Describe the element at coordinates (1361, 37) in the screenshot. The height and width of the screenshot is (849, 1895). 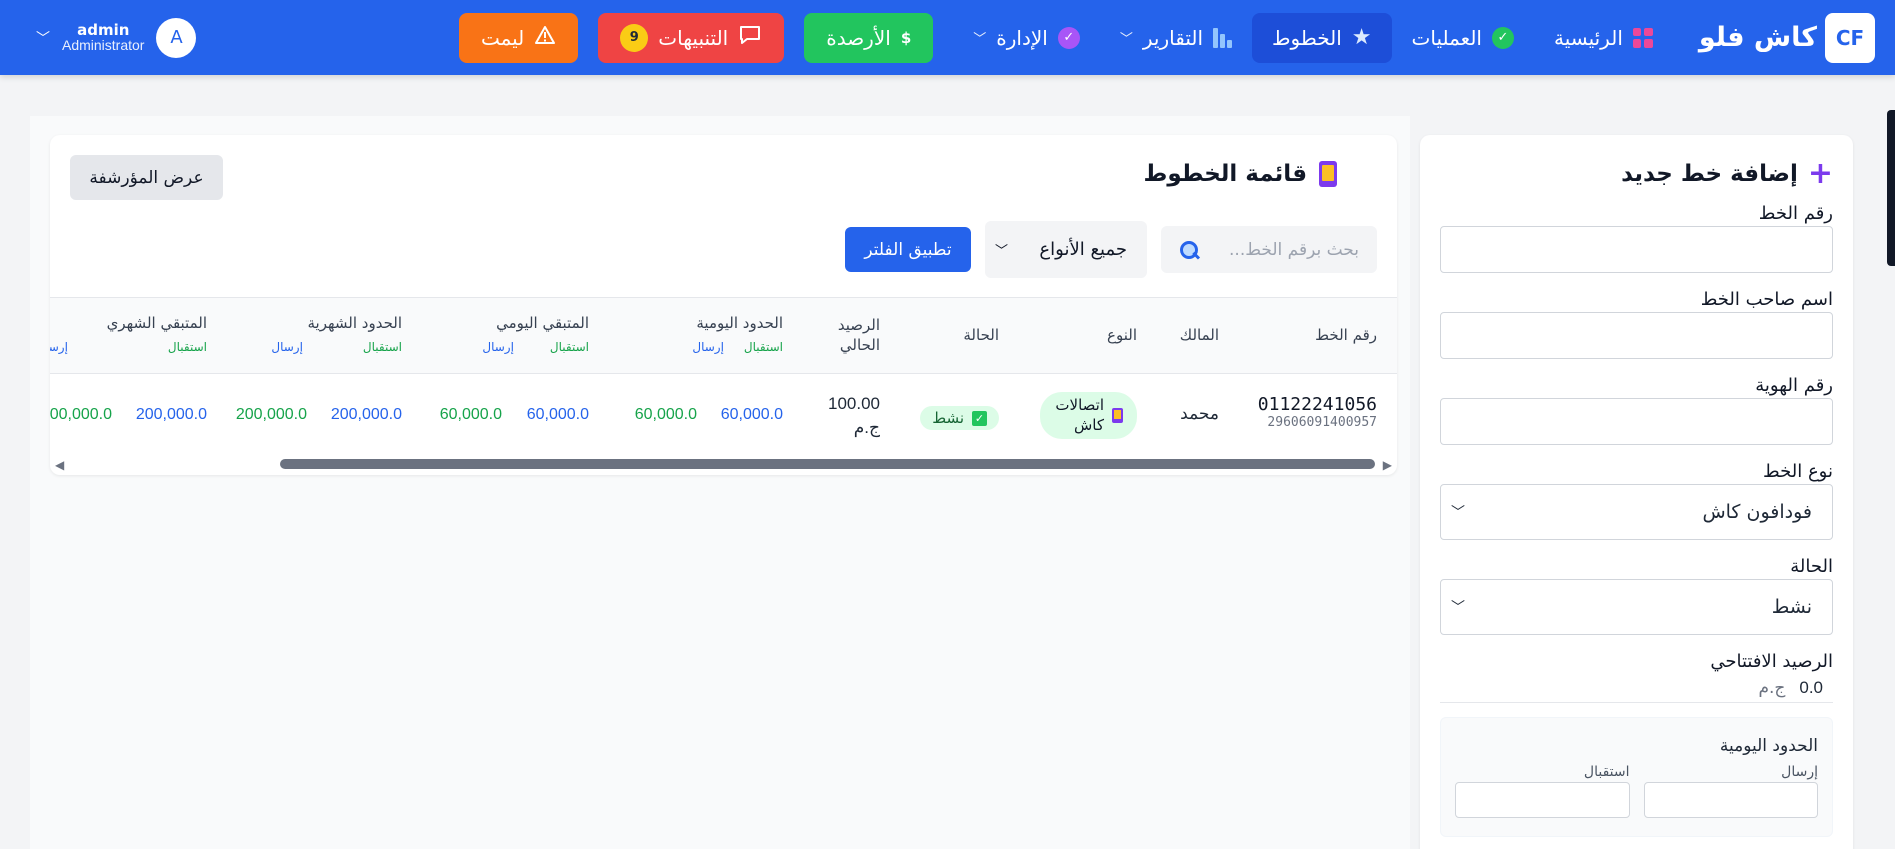
I see `star-icon: ★` at that location.